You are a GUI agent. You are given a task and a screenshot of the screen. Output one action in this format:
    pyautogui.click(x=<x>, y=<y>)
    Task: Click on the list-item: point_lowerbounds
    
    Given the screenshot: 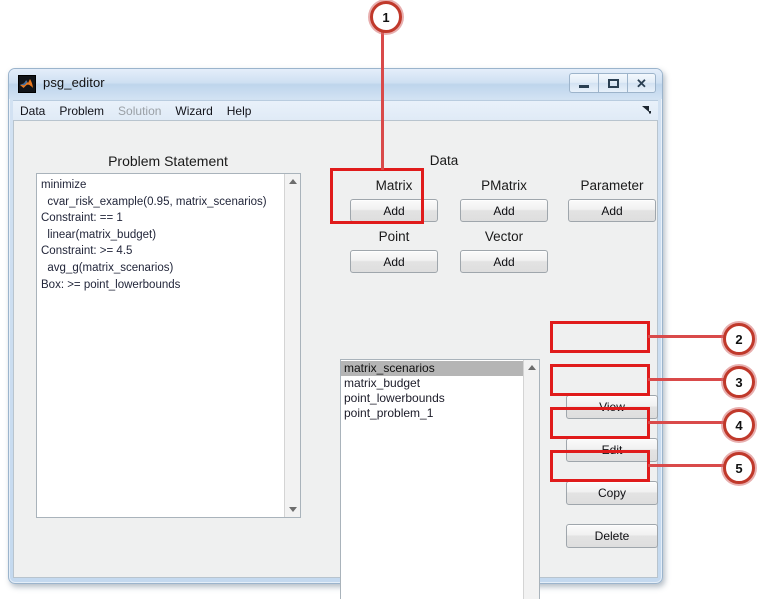 What is the action you would take?
    pyautogui.click(x=432, y=398)
    